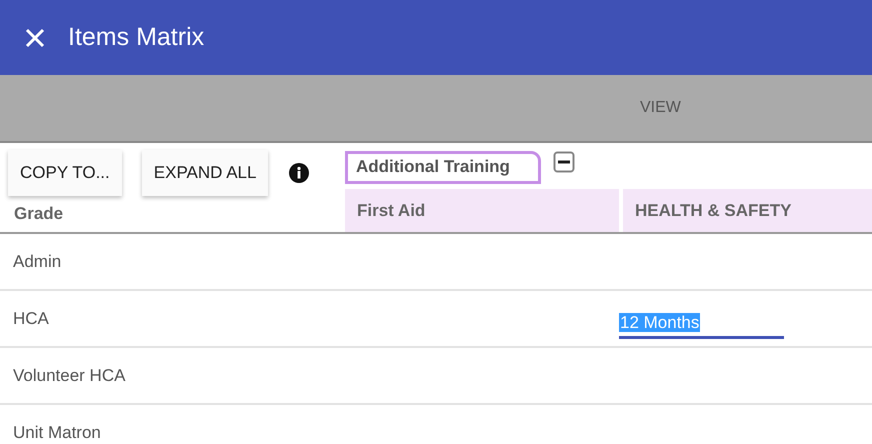 Image resolution: width=872 pixels, height=444 pixels. I want to click on column-header: Grade, so click(38, 213).